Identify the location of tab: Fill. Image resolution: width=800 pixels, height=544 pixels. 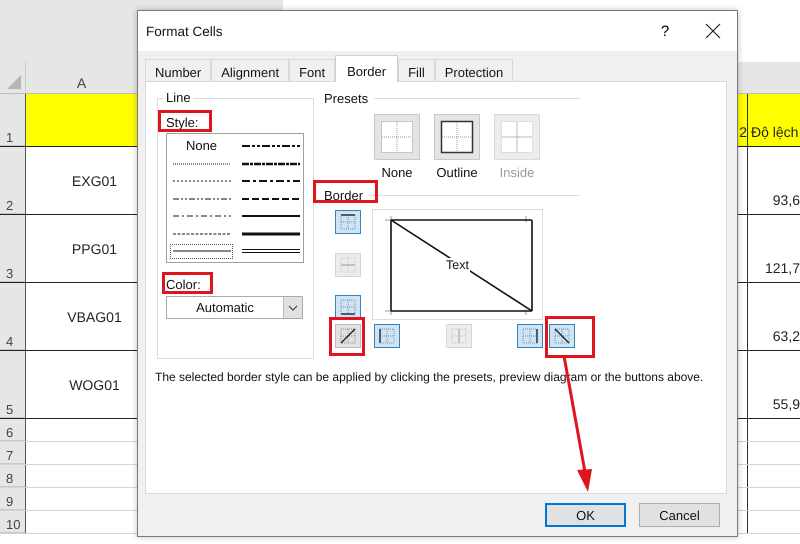
(416, 70).